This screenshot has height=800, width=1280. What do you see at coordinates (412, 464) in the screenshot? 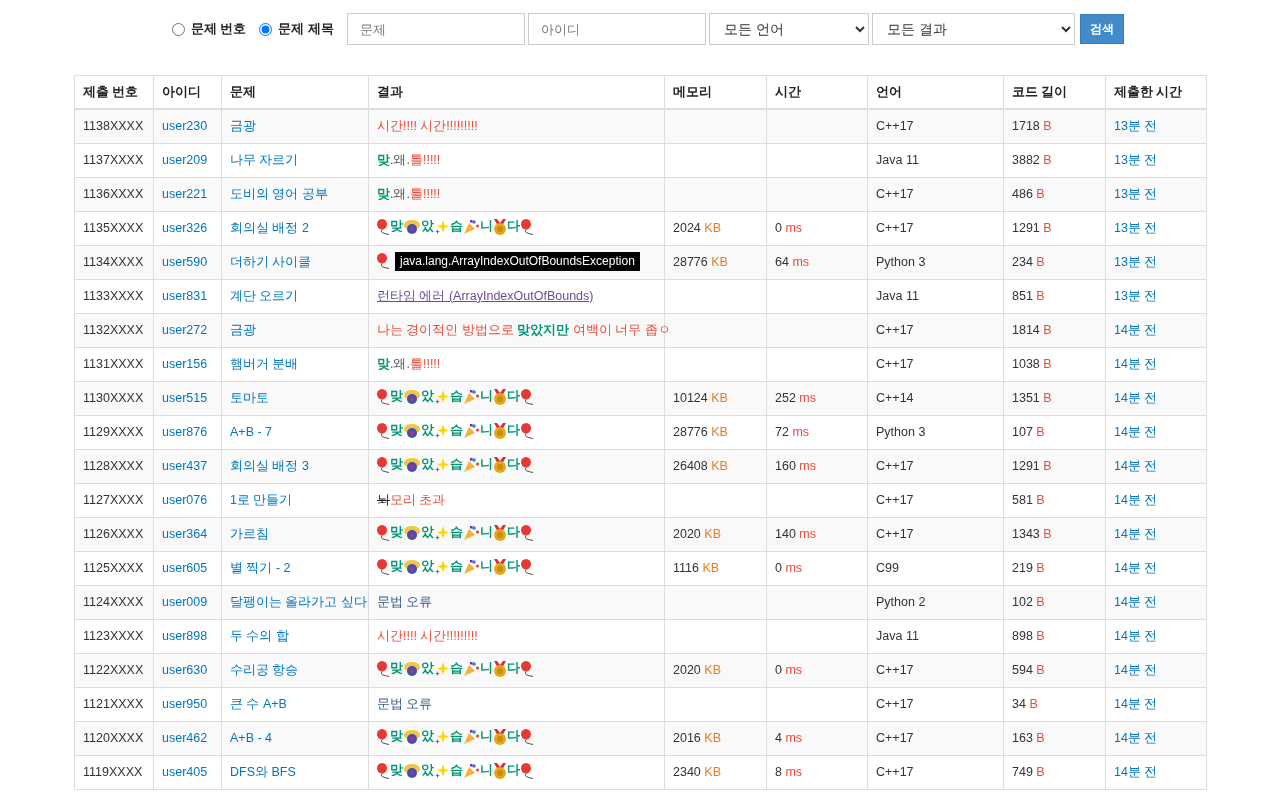
I see `gift-ball-icon` at bounding box center [412, 464].